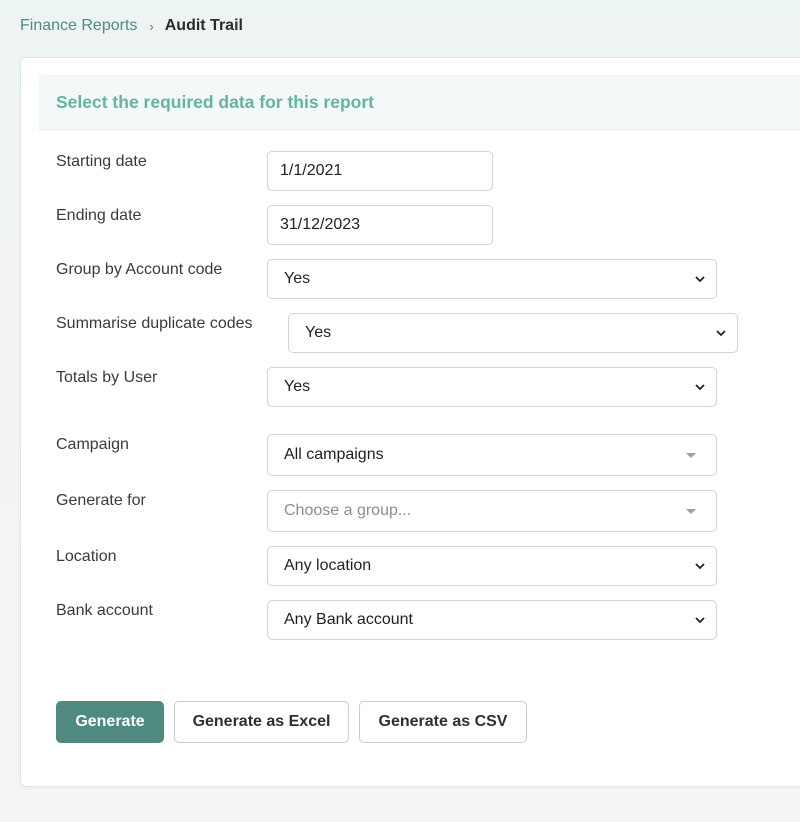 The image size is (800, 822). What do you see at coordinates (154, 323) in the screenshot?
I see `summarise-duplicates-label: Summarise duplicate codes` at bounding box center [154, 323].